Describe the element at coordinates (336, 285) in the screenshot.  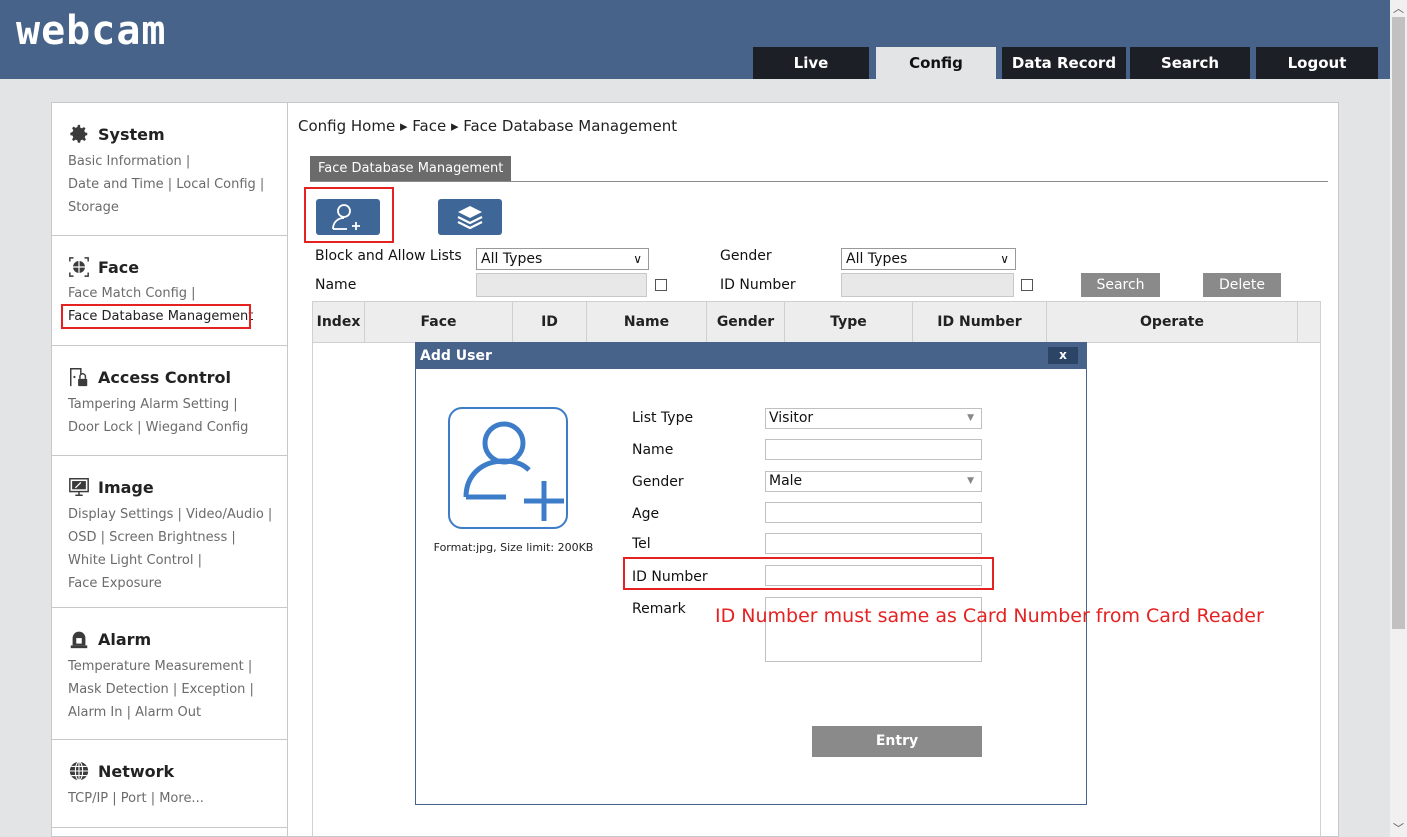
I see `name-filter-label: Name` at that location.